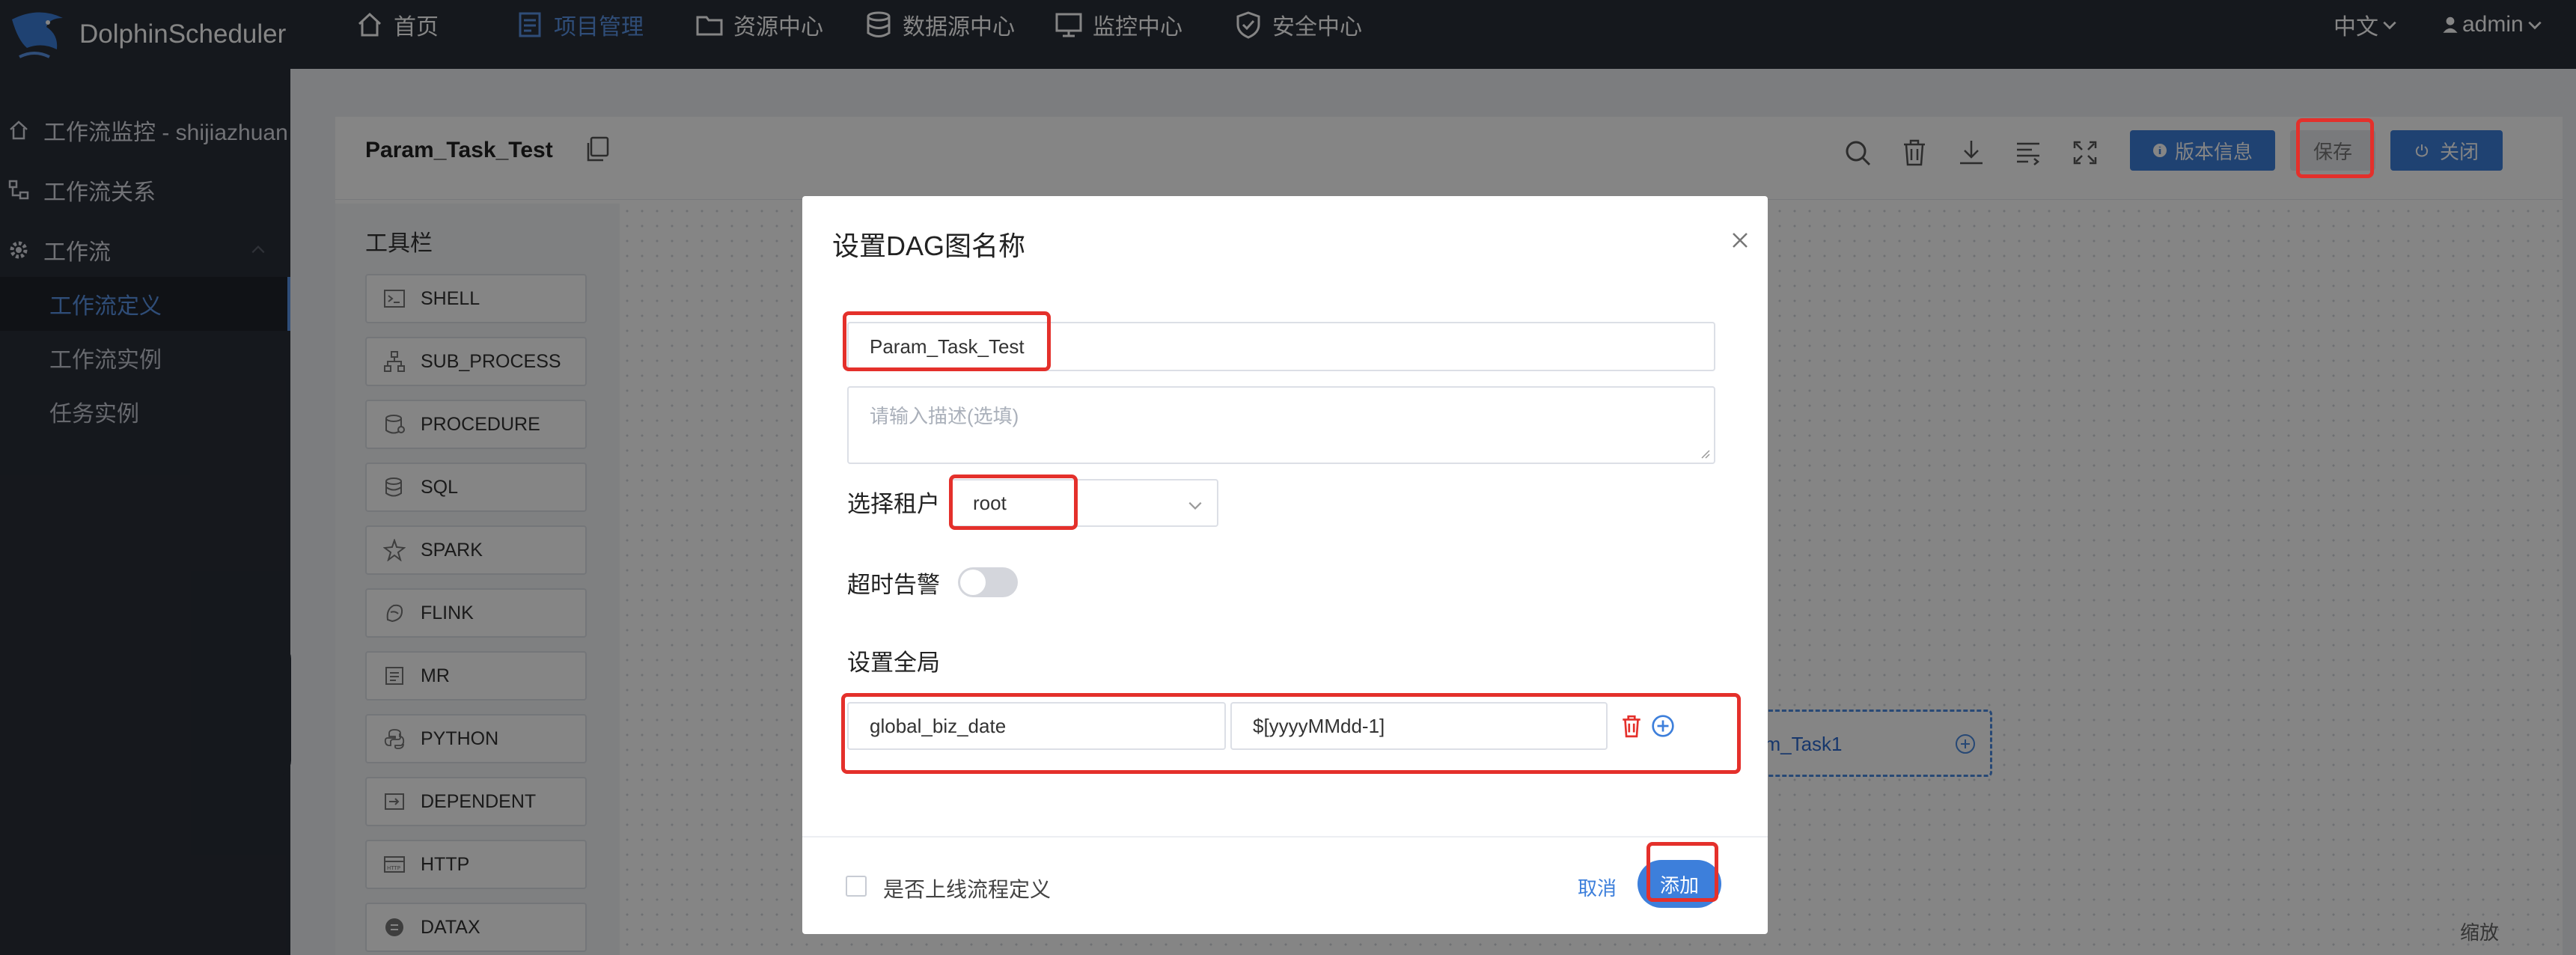 The height and width of the screenshot is (955, 2576). What do you see at coordinates (1285, 886) in the screenshot?
I see `dialog-footer: 是否上线流程定义 取消 添加` at bounding box center [1285, 886].